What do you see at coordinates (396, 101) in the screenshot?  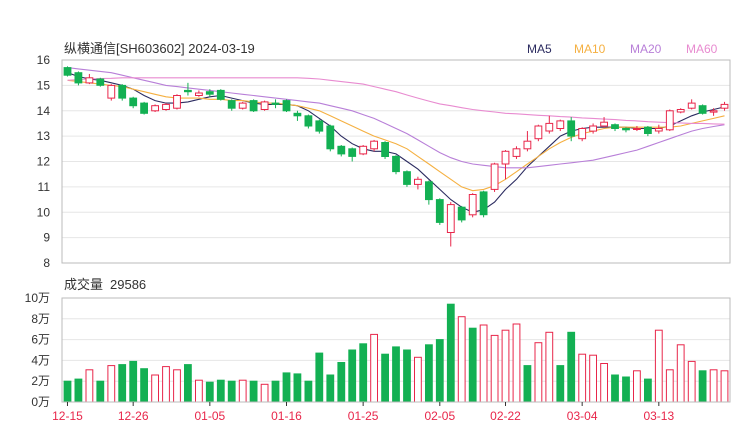 I see `ma-line-ma60` at bounding box center [396, 101].